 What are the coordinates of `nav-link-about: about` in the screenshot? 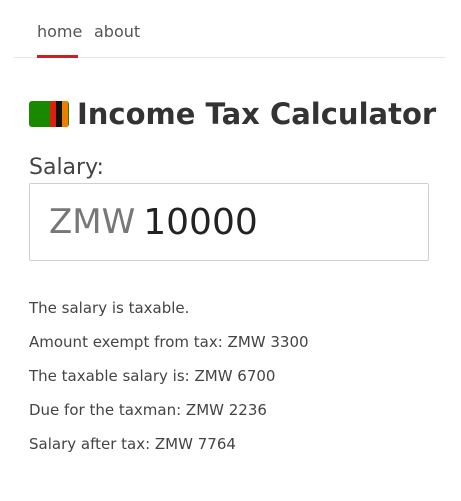 It's located at (117, 32).